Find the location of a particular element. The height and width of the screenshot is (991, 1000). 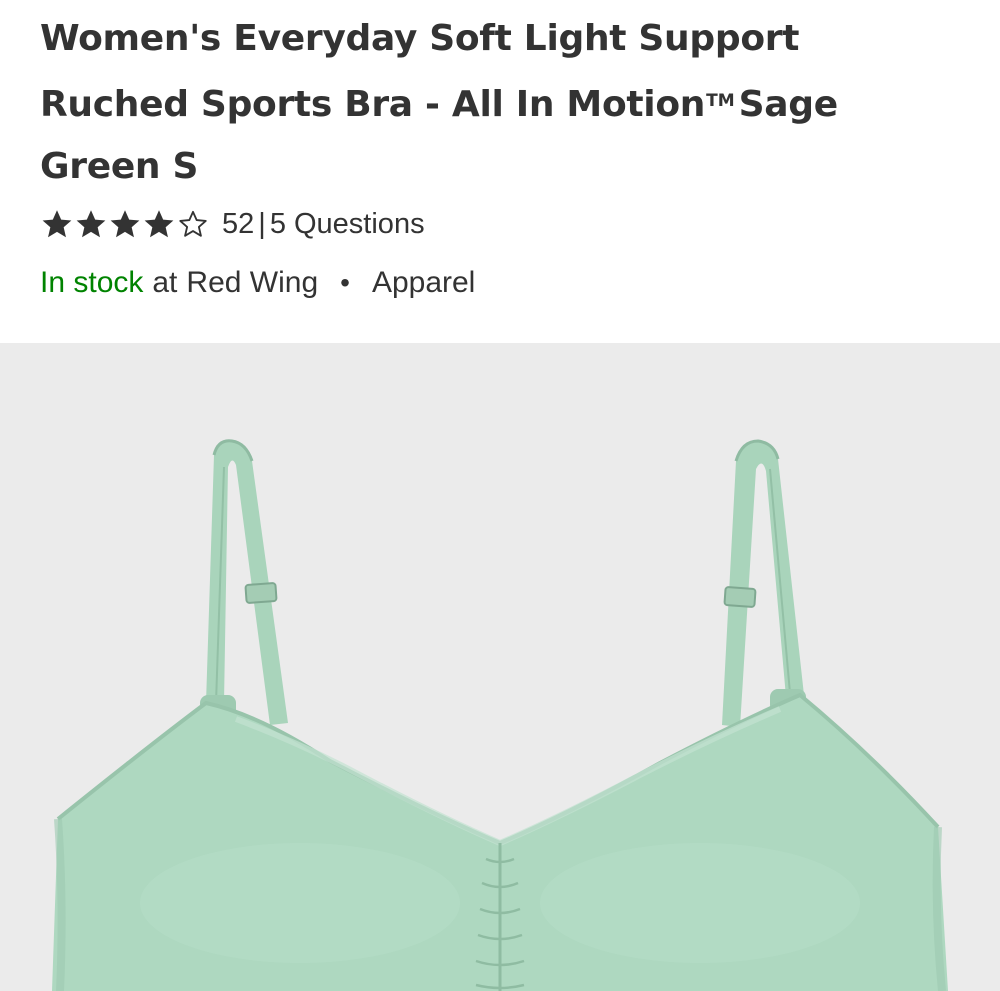

rating-row: 52 | 5 Questions is located at coordinates (232, 224).